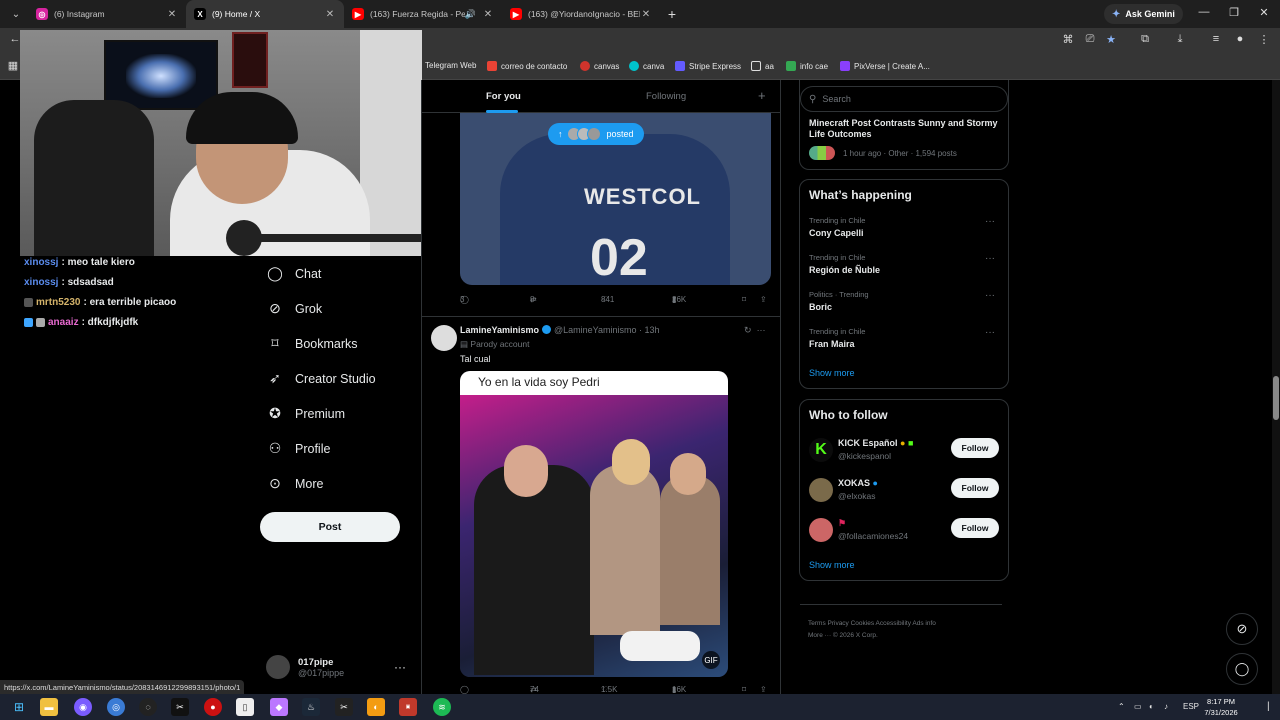  What do you see at coordinates (279, 707) in the screenshot?
I see `app-icon: ◆` at bounding box center [279, 707].